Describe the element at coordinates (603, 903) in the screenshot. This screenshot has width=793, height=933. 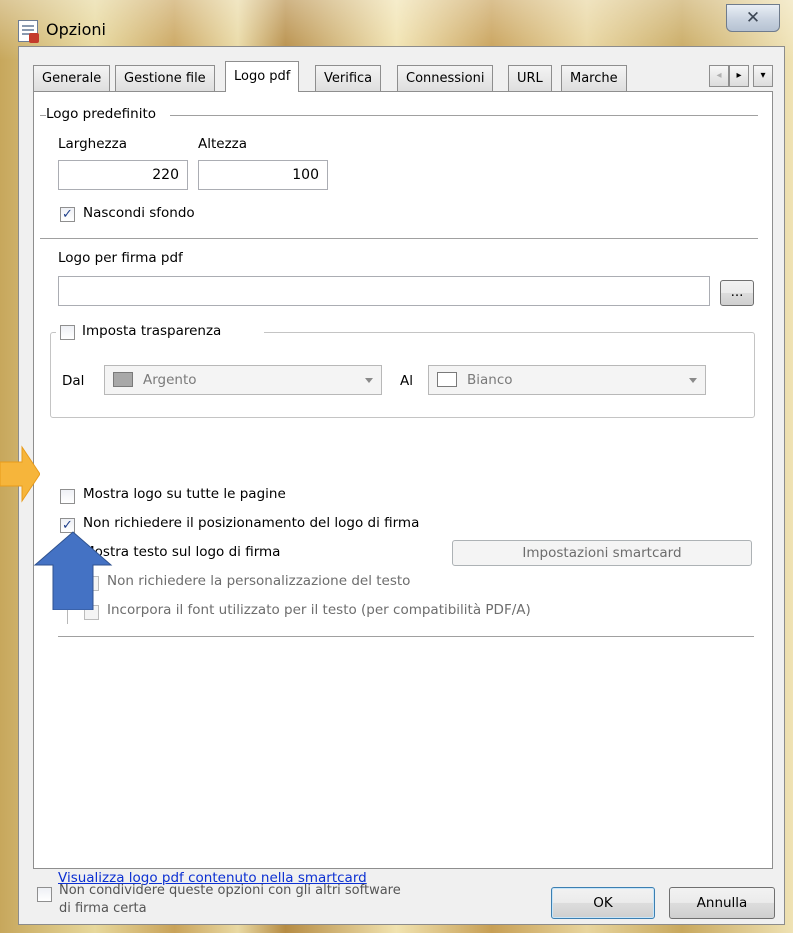
I see `ok-button: OK` at that location.